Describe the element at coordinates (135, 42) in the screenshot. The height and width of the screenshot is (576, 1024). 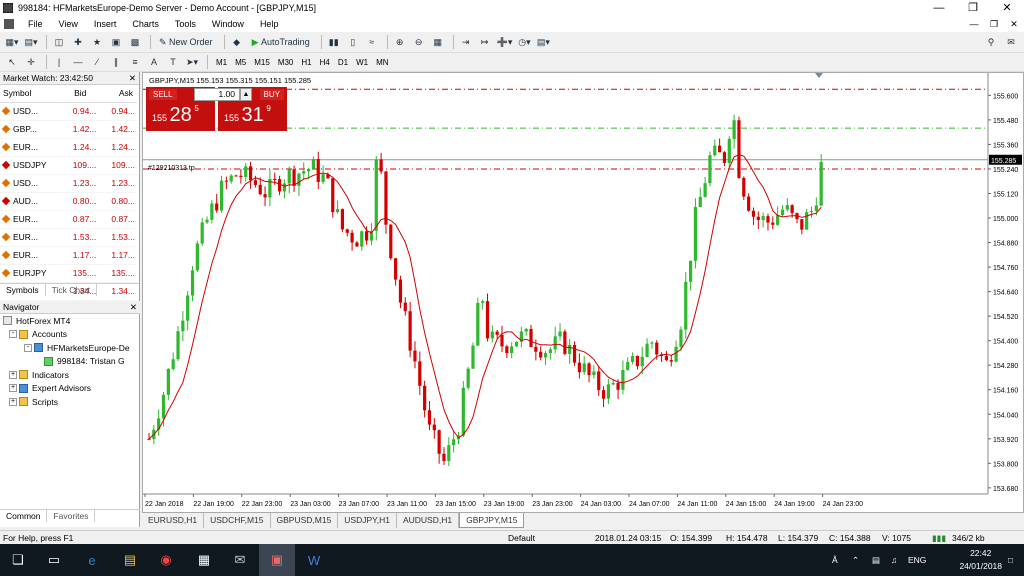
I see `strategy-tester-icon: ▩` at that location.